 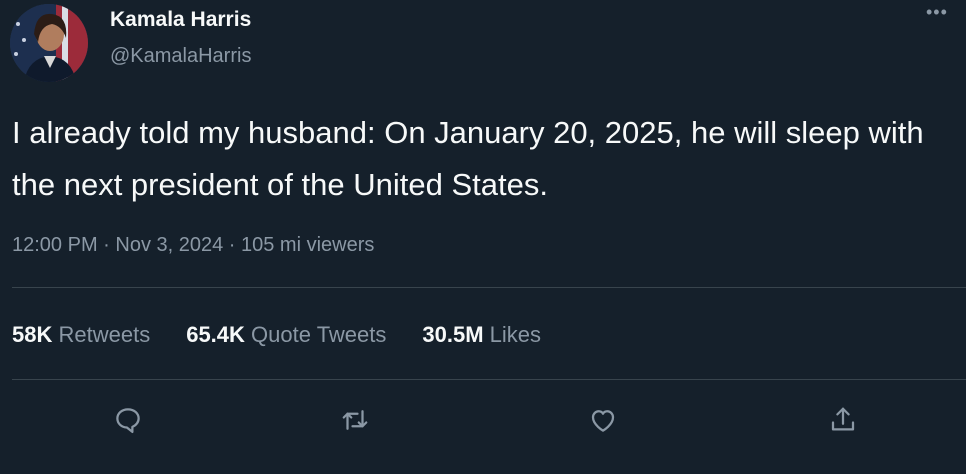 I want to click on more-options-icon: •••, so click(x=937, y=12).